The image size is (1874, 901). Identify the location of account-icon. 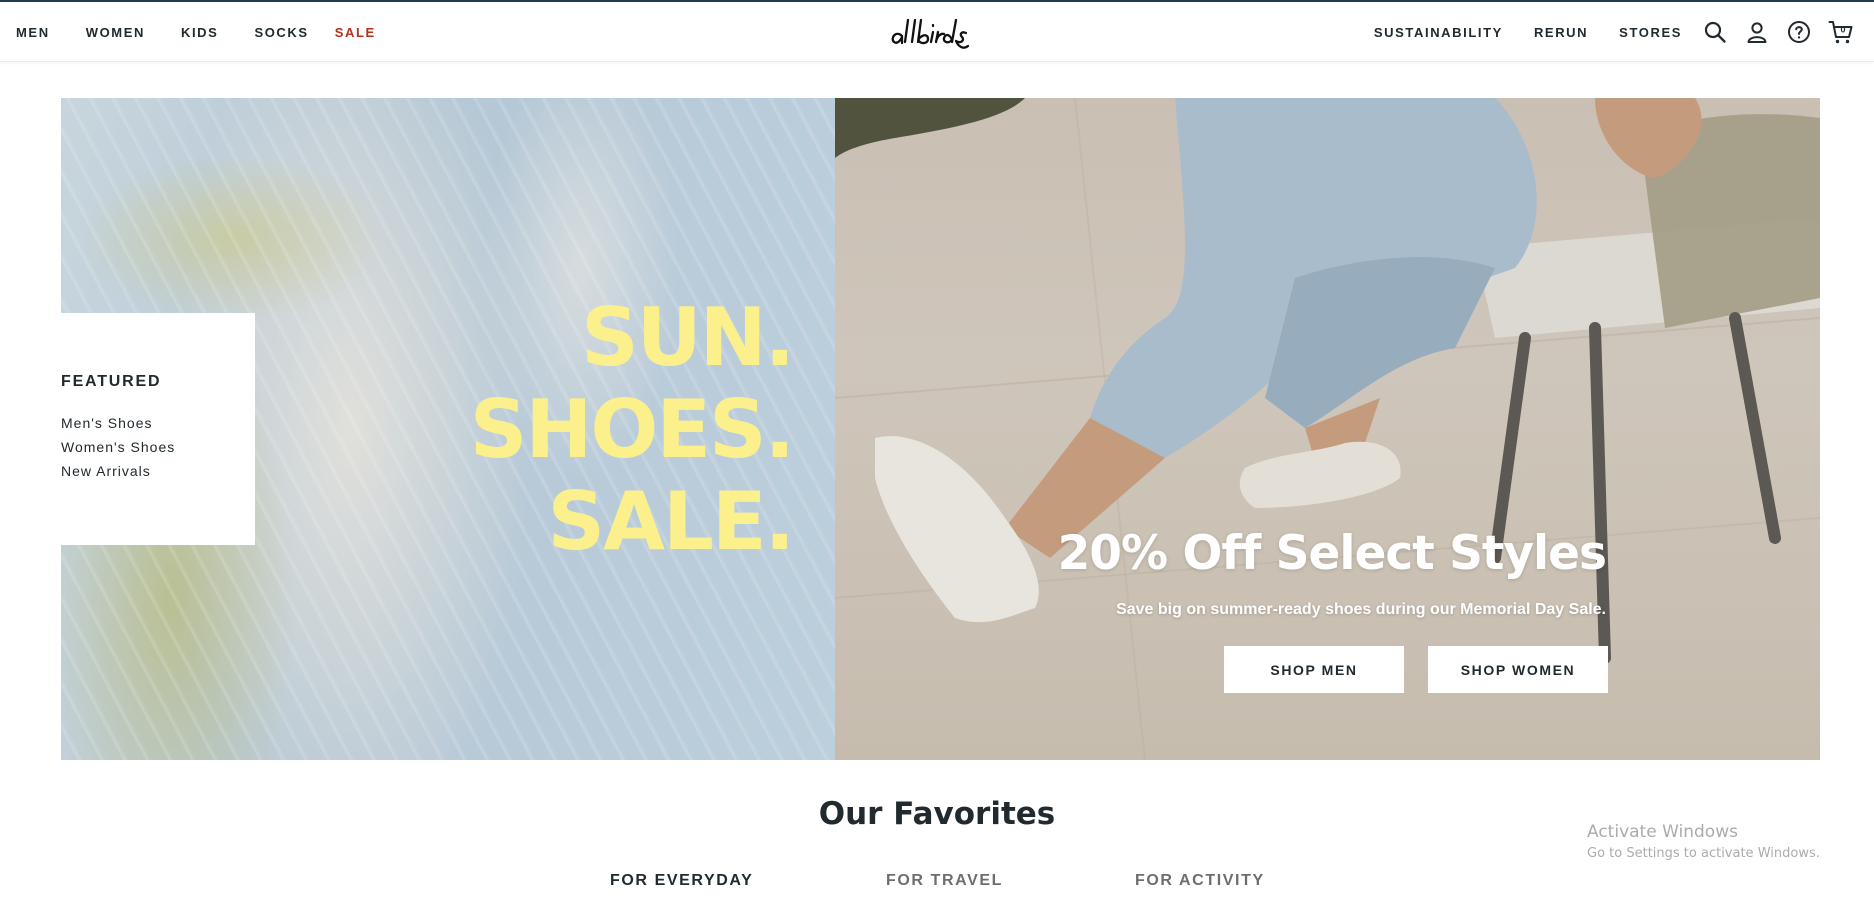
(1757, 32).